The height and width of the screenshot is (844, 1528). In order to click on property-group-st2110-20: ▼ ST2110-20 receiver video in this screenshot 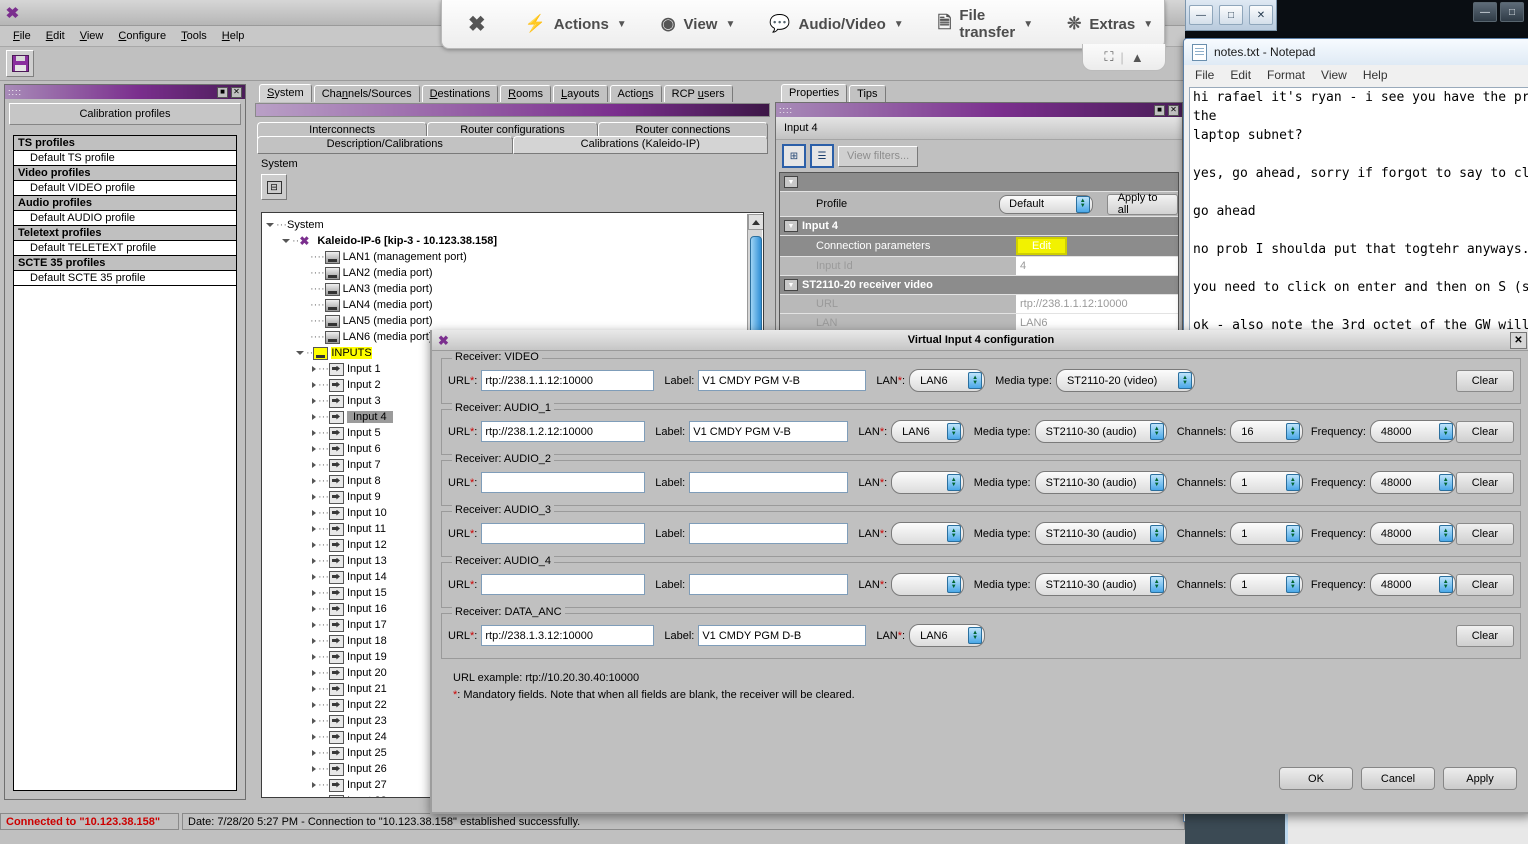, I will do `click(979, 285)`.